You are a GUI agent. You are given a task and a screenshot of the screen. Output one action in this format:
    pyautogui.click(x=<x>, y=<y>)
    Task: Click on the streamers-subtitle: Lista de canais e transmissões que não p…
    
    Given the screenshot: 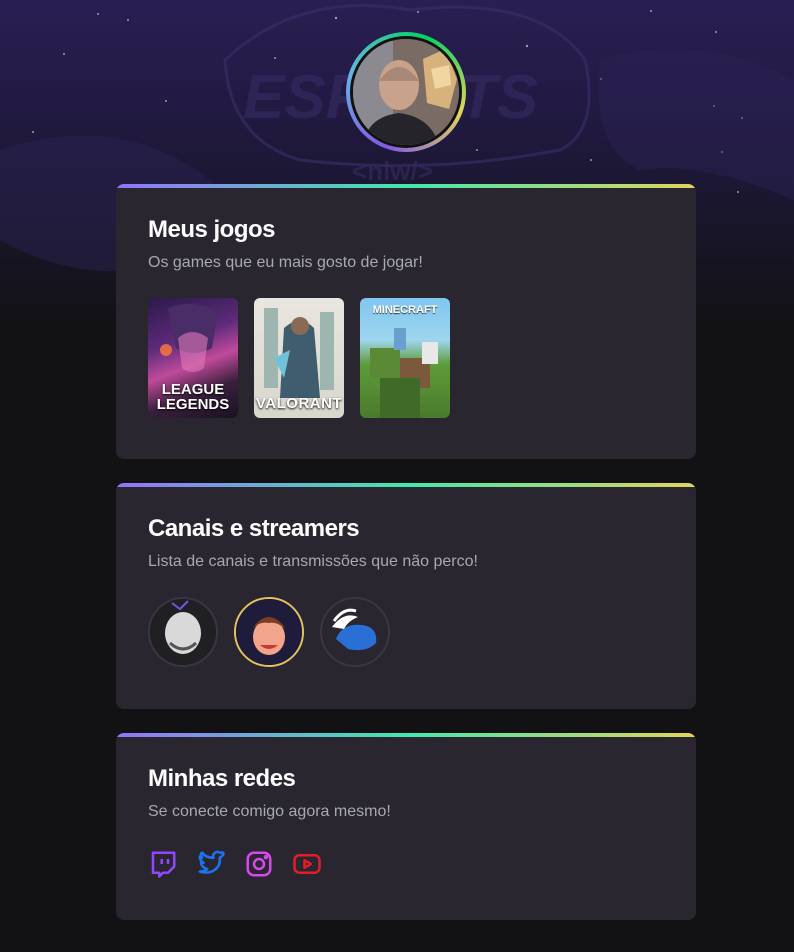 What is the action you would take?
    pyautogui.click(x=313, y=561)
    